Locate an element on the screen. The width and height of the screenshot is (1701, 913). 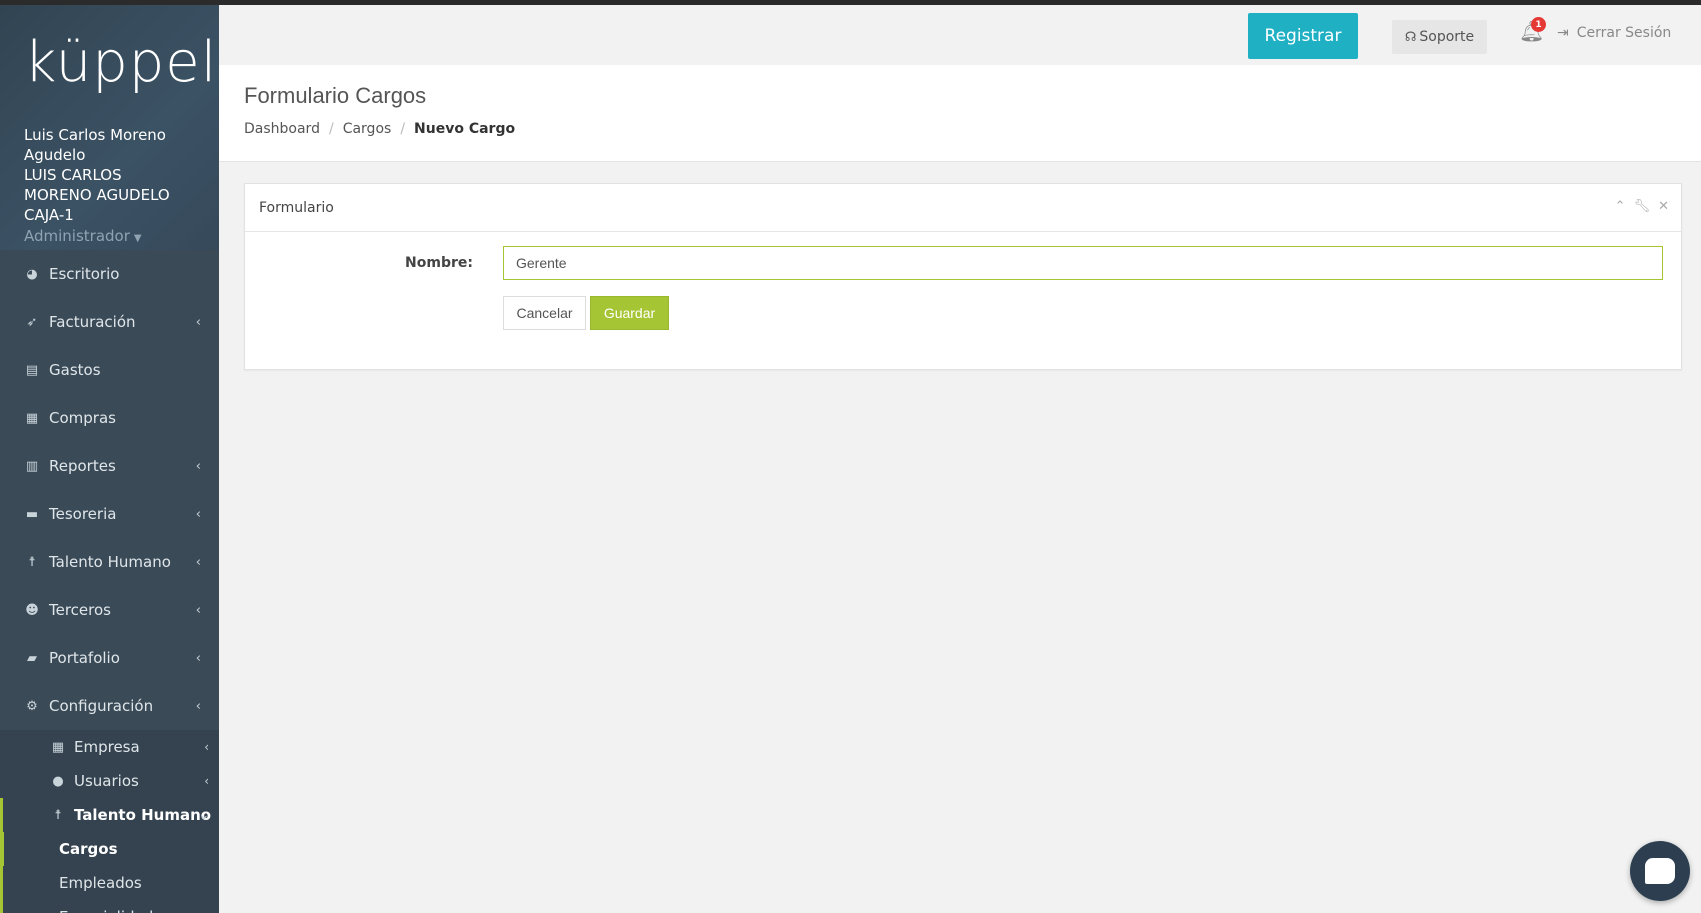
sidebar-subitem-talento-humano: ☨ Talento Humano ⌄ is located at coordinates (109, 815).